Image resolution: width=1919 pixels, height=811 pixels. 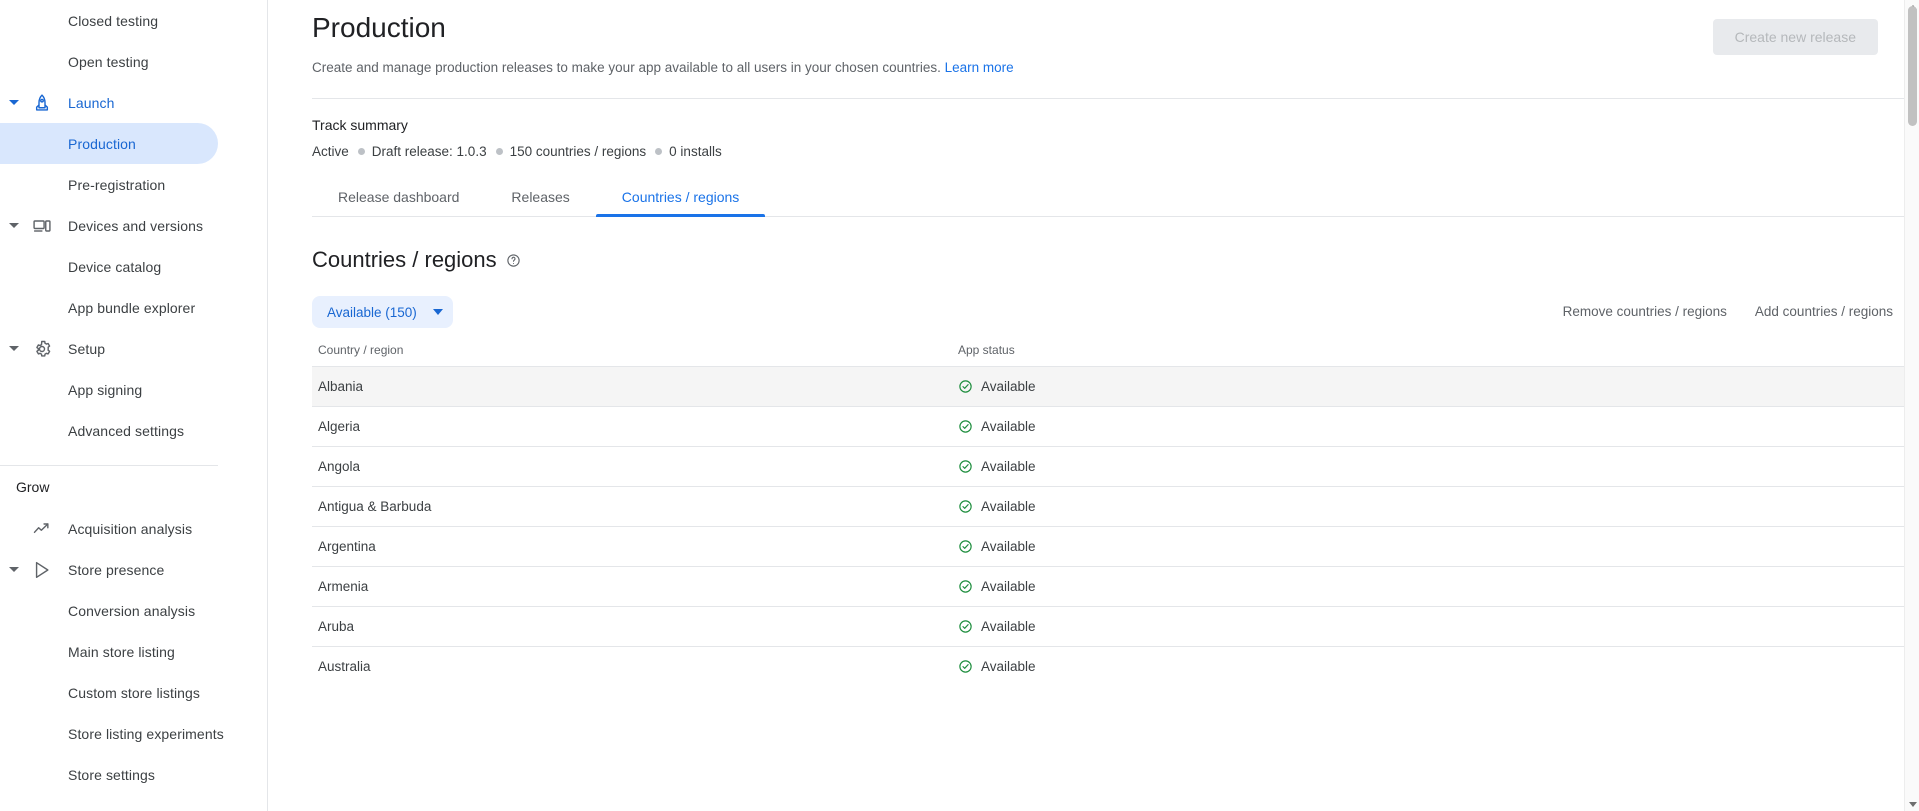 What do you see at coordinates (133, 733) in the screenshot?
I see `sidebar-item-store-listing-experiments: Store listing experiments` at bounding box center [133, 733].